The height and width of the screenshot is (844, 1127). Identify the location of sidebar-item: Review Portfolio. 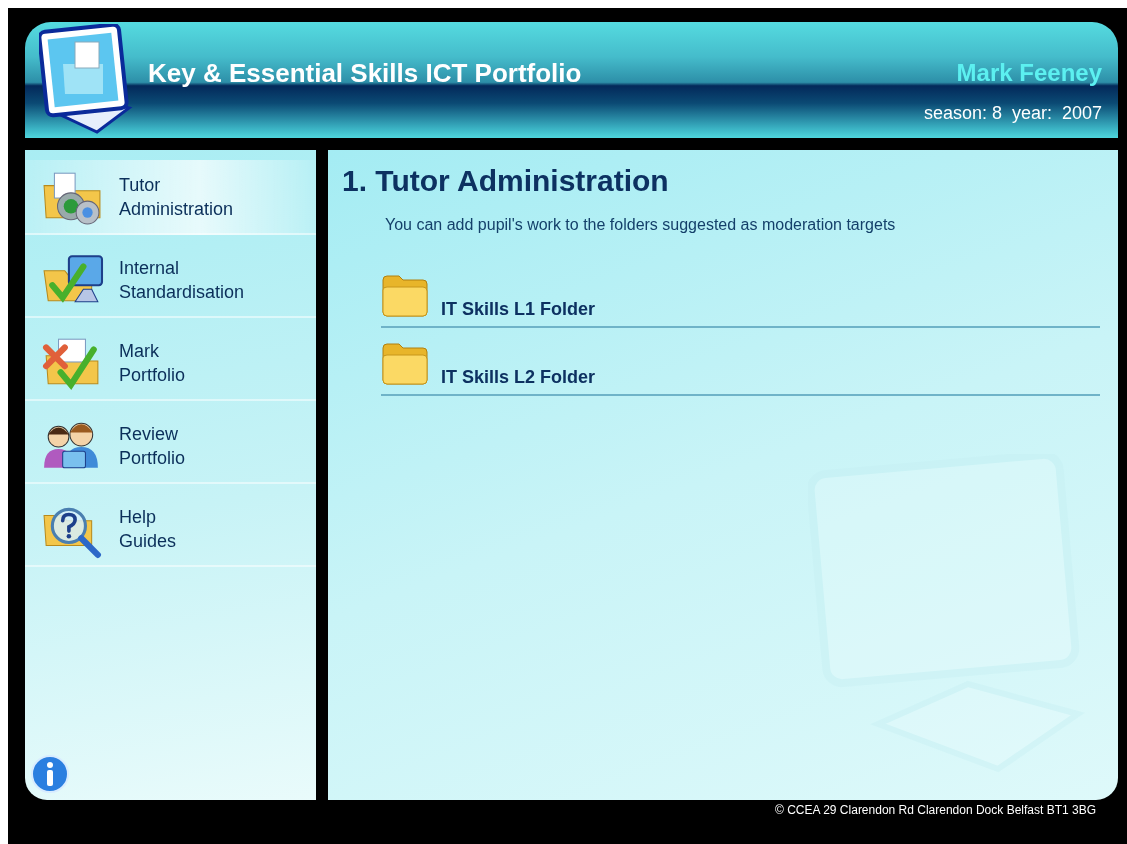
(170, 446).